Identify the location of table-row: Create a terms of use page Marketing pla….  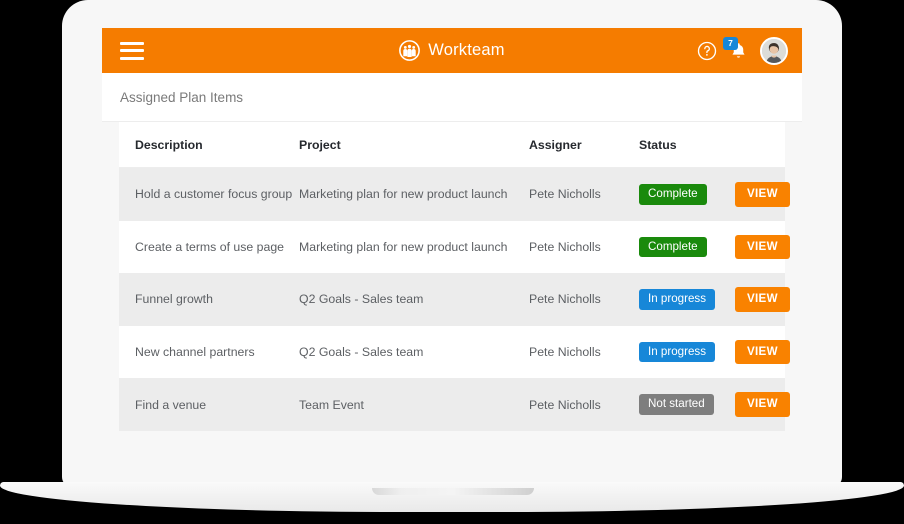
(454, 247).